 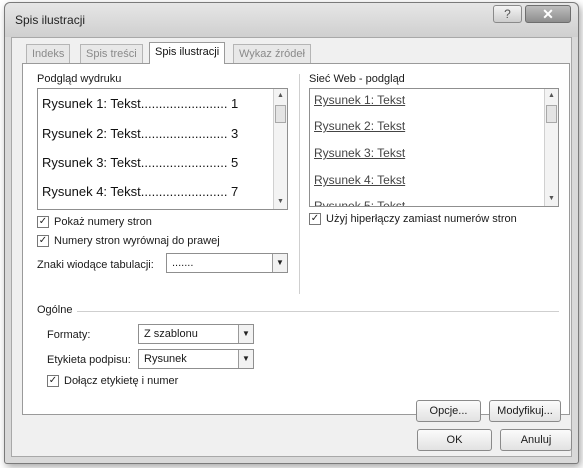 I want to click on right-align-checkbox: ✓, so click(x=43, y=241).